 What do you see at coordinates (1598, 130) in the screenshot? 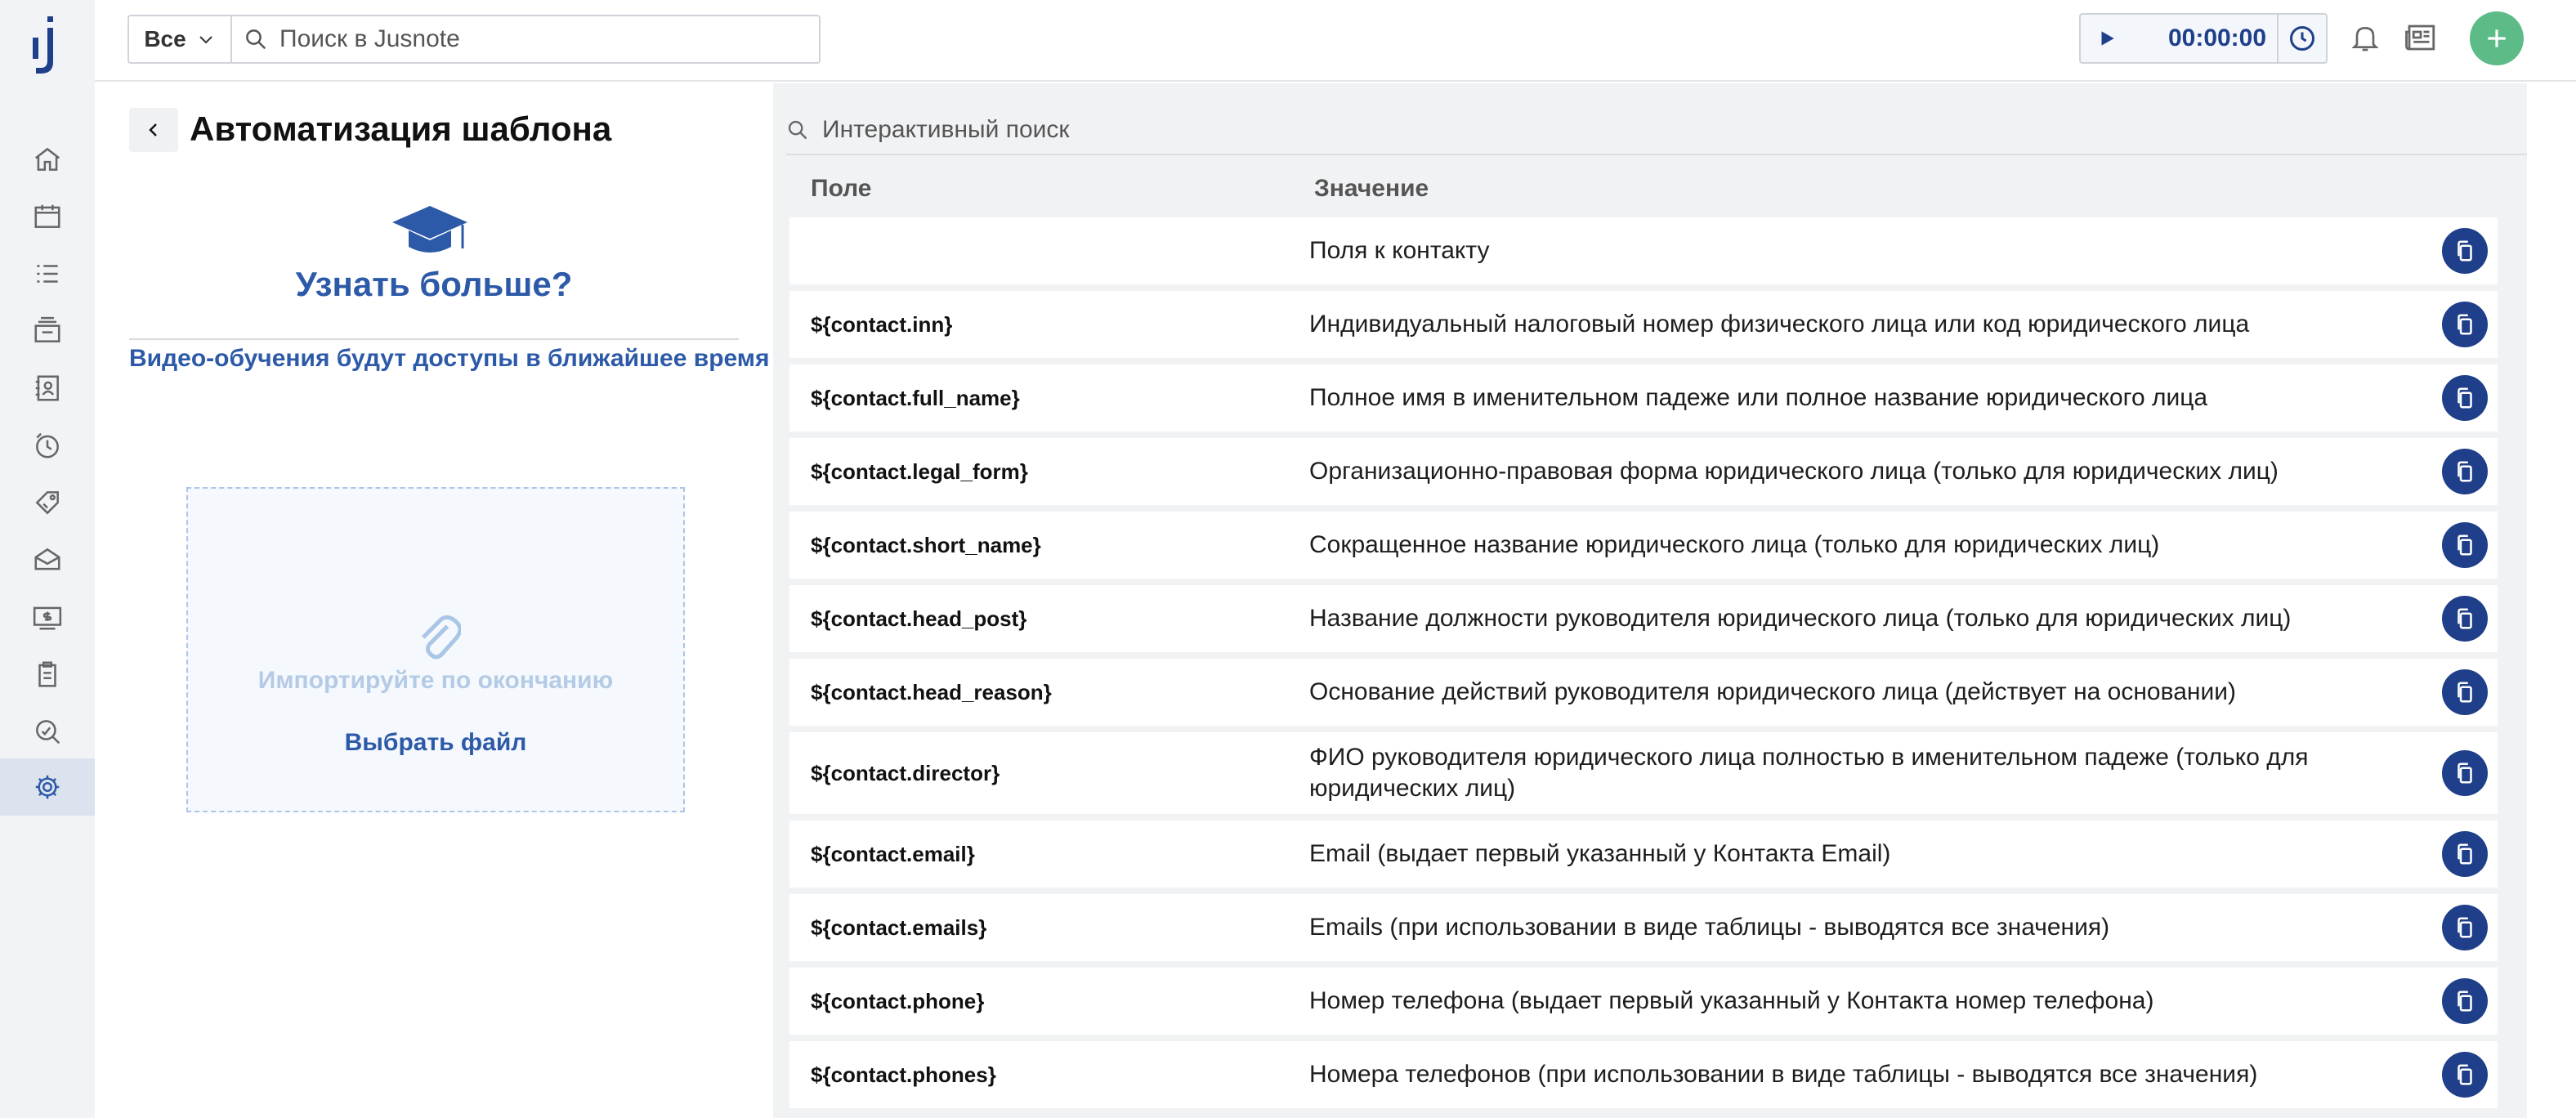
I see `interactive-search-input` at bounding box center [1598, 130].